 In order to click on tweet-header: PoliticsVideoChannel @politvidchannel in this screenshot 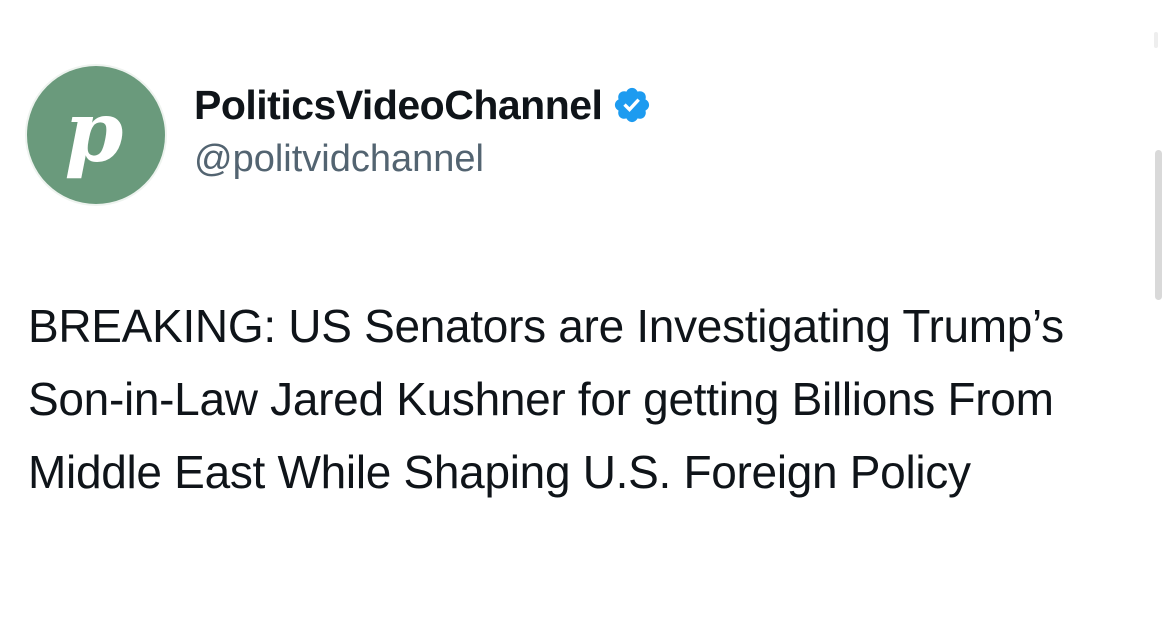, I will do `click(423, 130)`.